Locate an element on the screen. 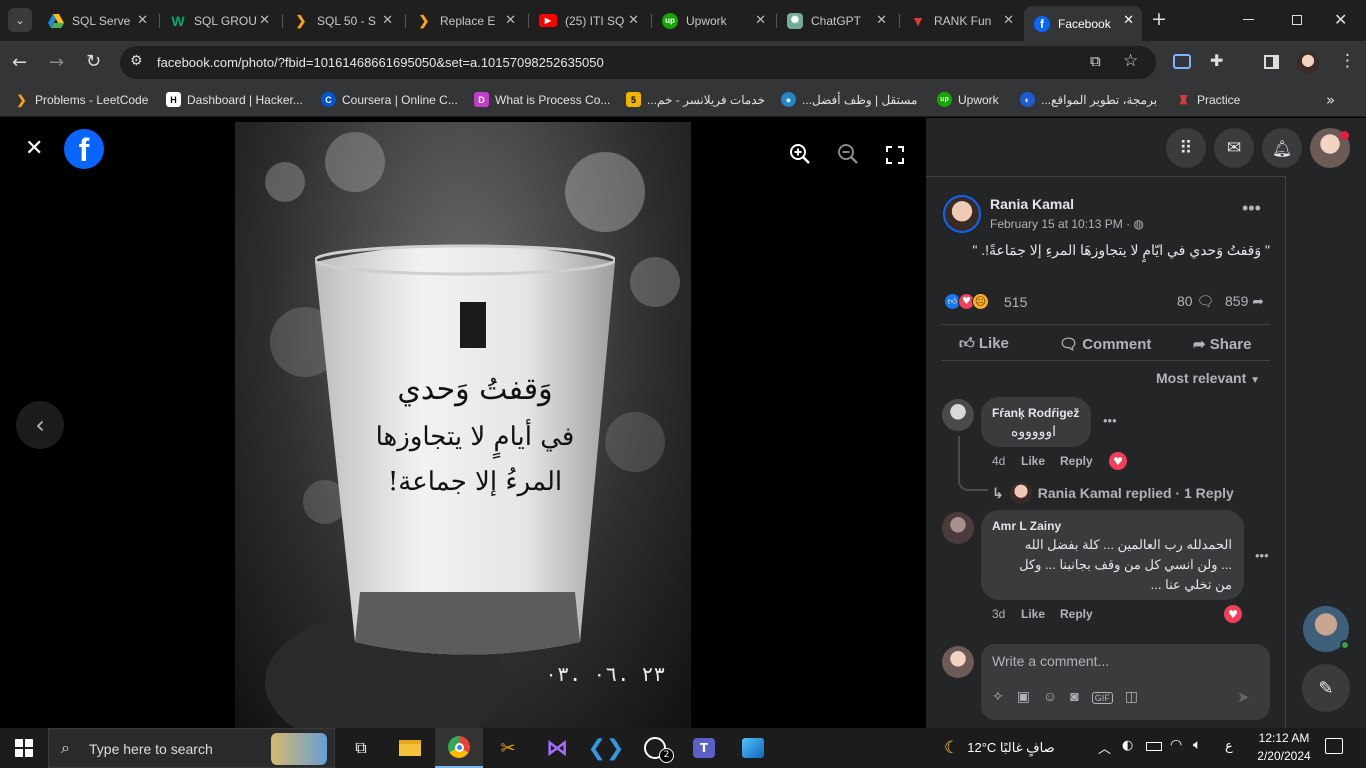 This screenshot has height=768, width=1366. start-button is located at coordinates (24, 748).